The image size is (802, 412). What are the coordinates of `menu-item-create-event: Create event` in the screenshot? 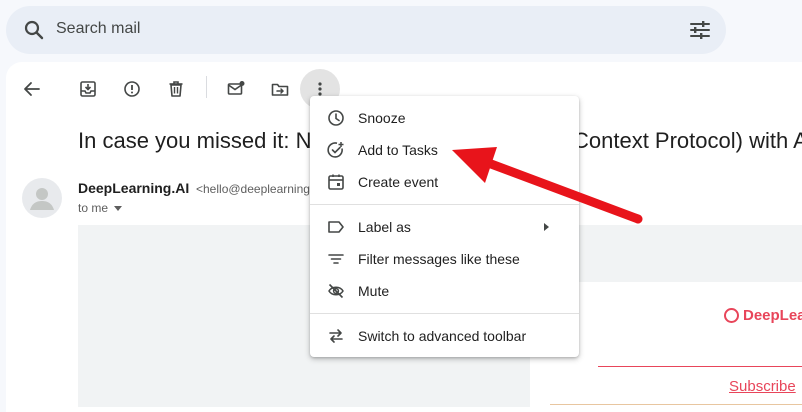 It's located at (444, 182).